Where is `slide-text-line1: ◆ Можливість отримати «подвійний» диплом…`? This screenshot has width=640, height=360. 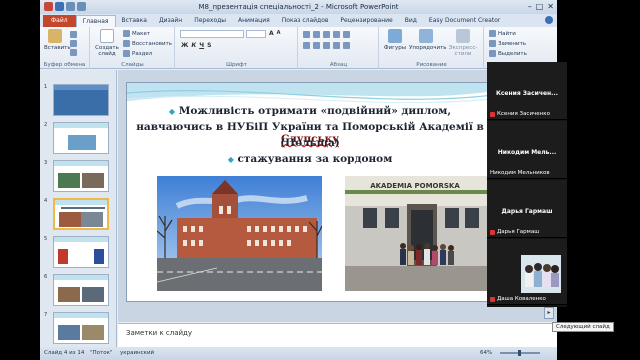 slide-text-line1: ◆ Можливість отримати «подвійний» диплом… is located at coordinates (310, 111).